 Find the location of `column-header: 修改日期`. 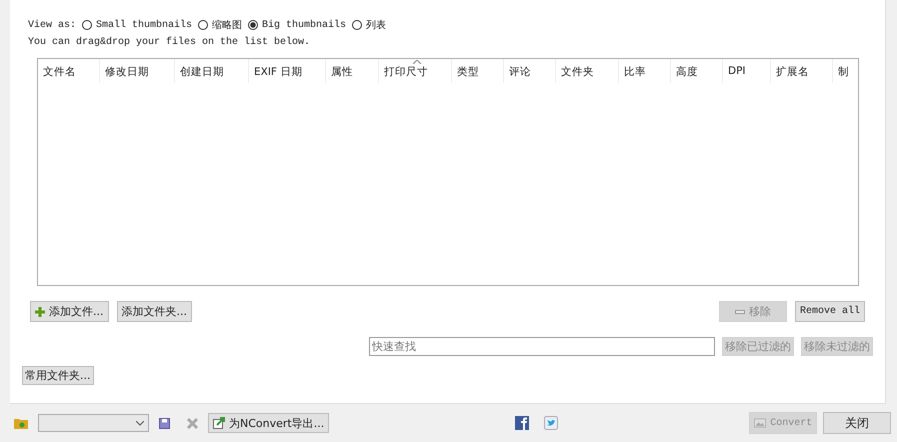

column-header: 修改日期 is located at coordinates (137, 71).